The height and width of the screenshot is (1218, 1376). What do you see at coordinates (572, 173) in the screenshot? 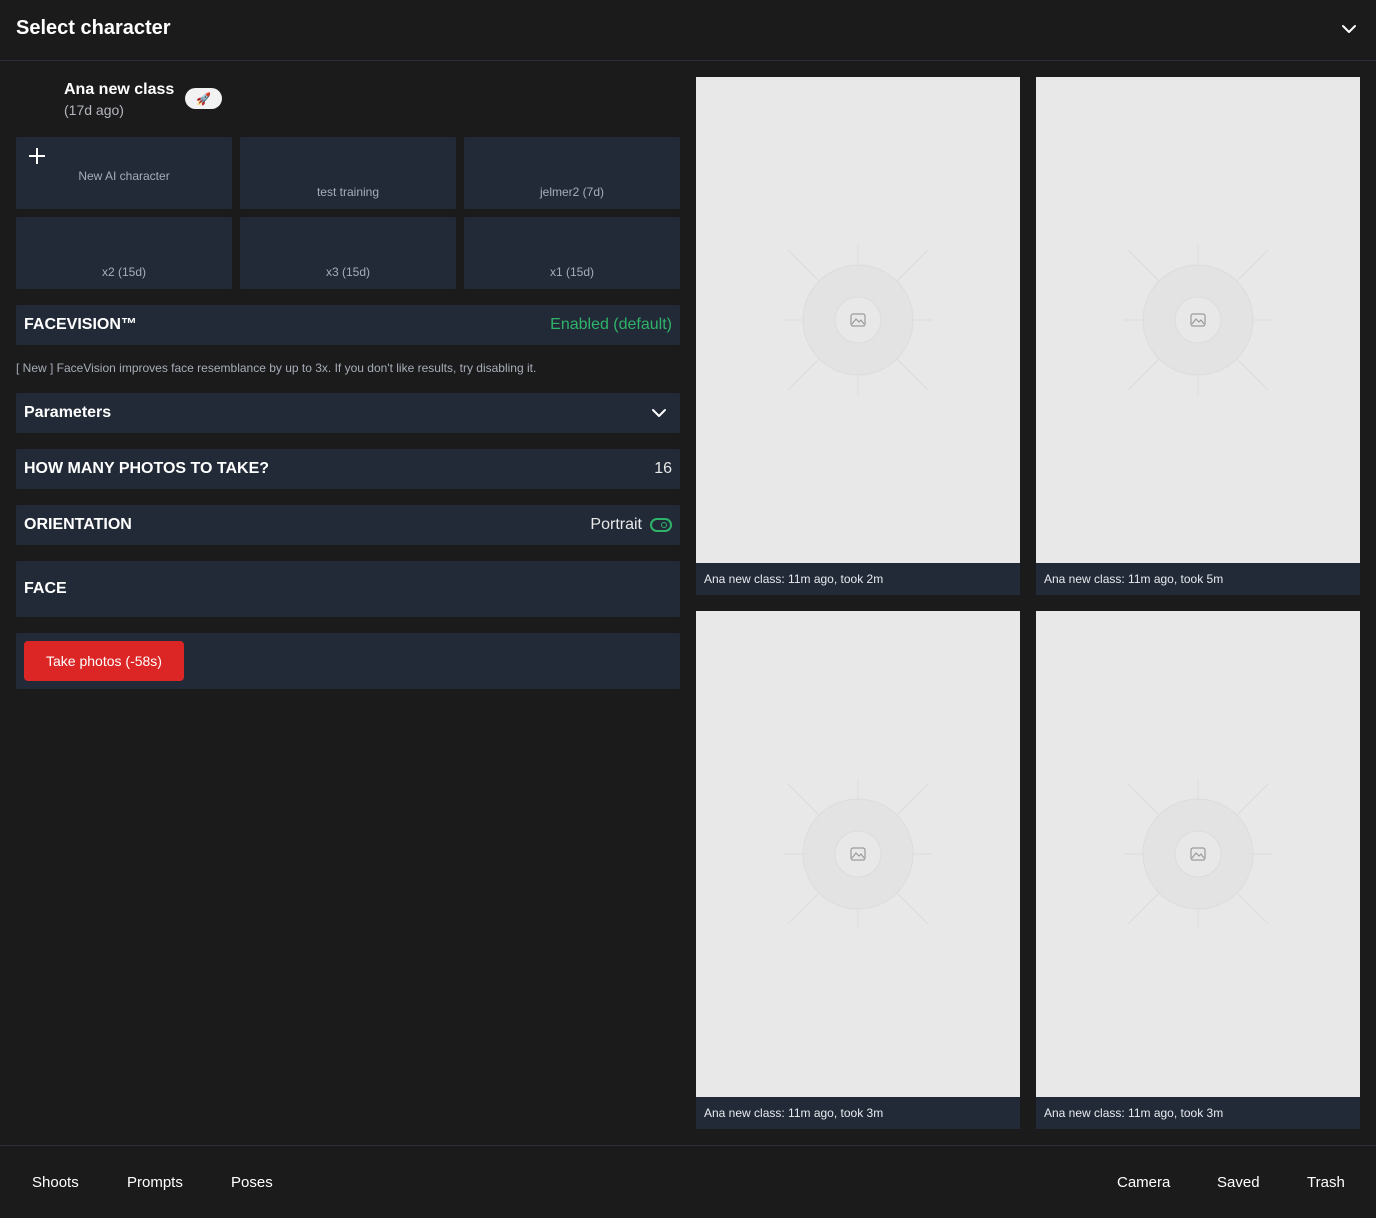
I see `character-tile: jelmer2 (7d)` at bounding box center [572, 173].